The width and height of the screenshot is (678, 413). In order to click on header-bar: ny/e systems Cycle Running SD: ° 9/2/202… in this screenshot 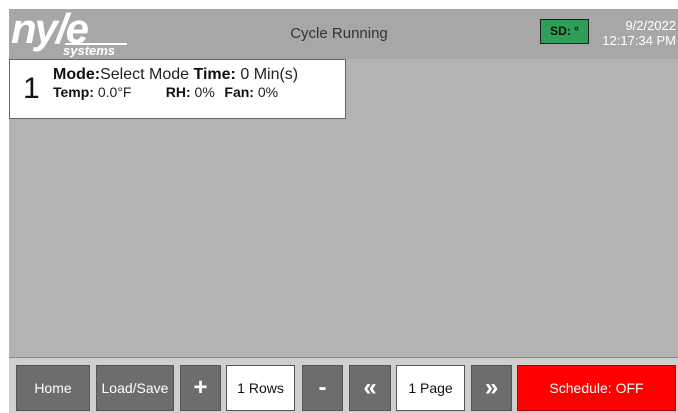, I will do `click(343, 32)`.